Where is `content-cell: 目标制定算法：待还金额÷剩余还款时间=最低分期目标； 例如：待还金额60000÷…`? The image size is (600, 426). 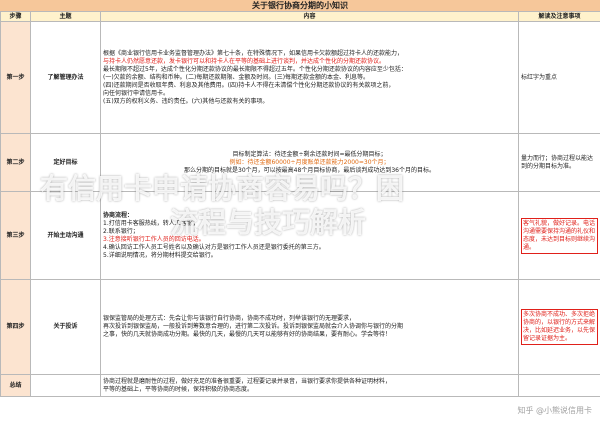
content-cell: 目标制定算法：待还金额÷剩余还款时间=最低分期目标； 例如：待还金额60000÷… is located at coordinates (309, 162).